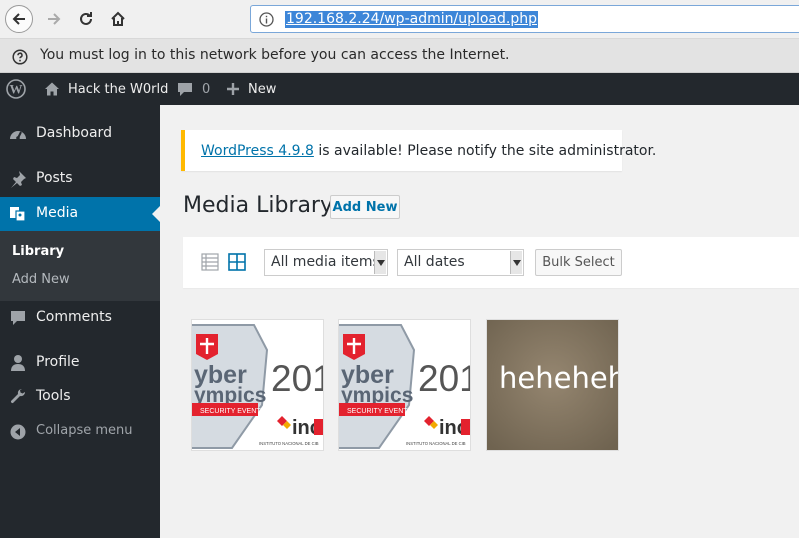 This screenshot has width=799, height=538. Describe the element at coordinates (18, 179) in the screenshot. I see `pin-icon` at that location.